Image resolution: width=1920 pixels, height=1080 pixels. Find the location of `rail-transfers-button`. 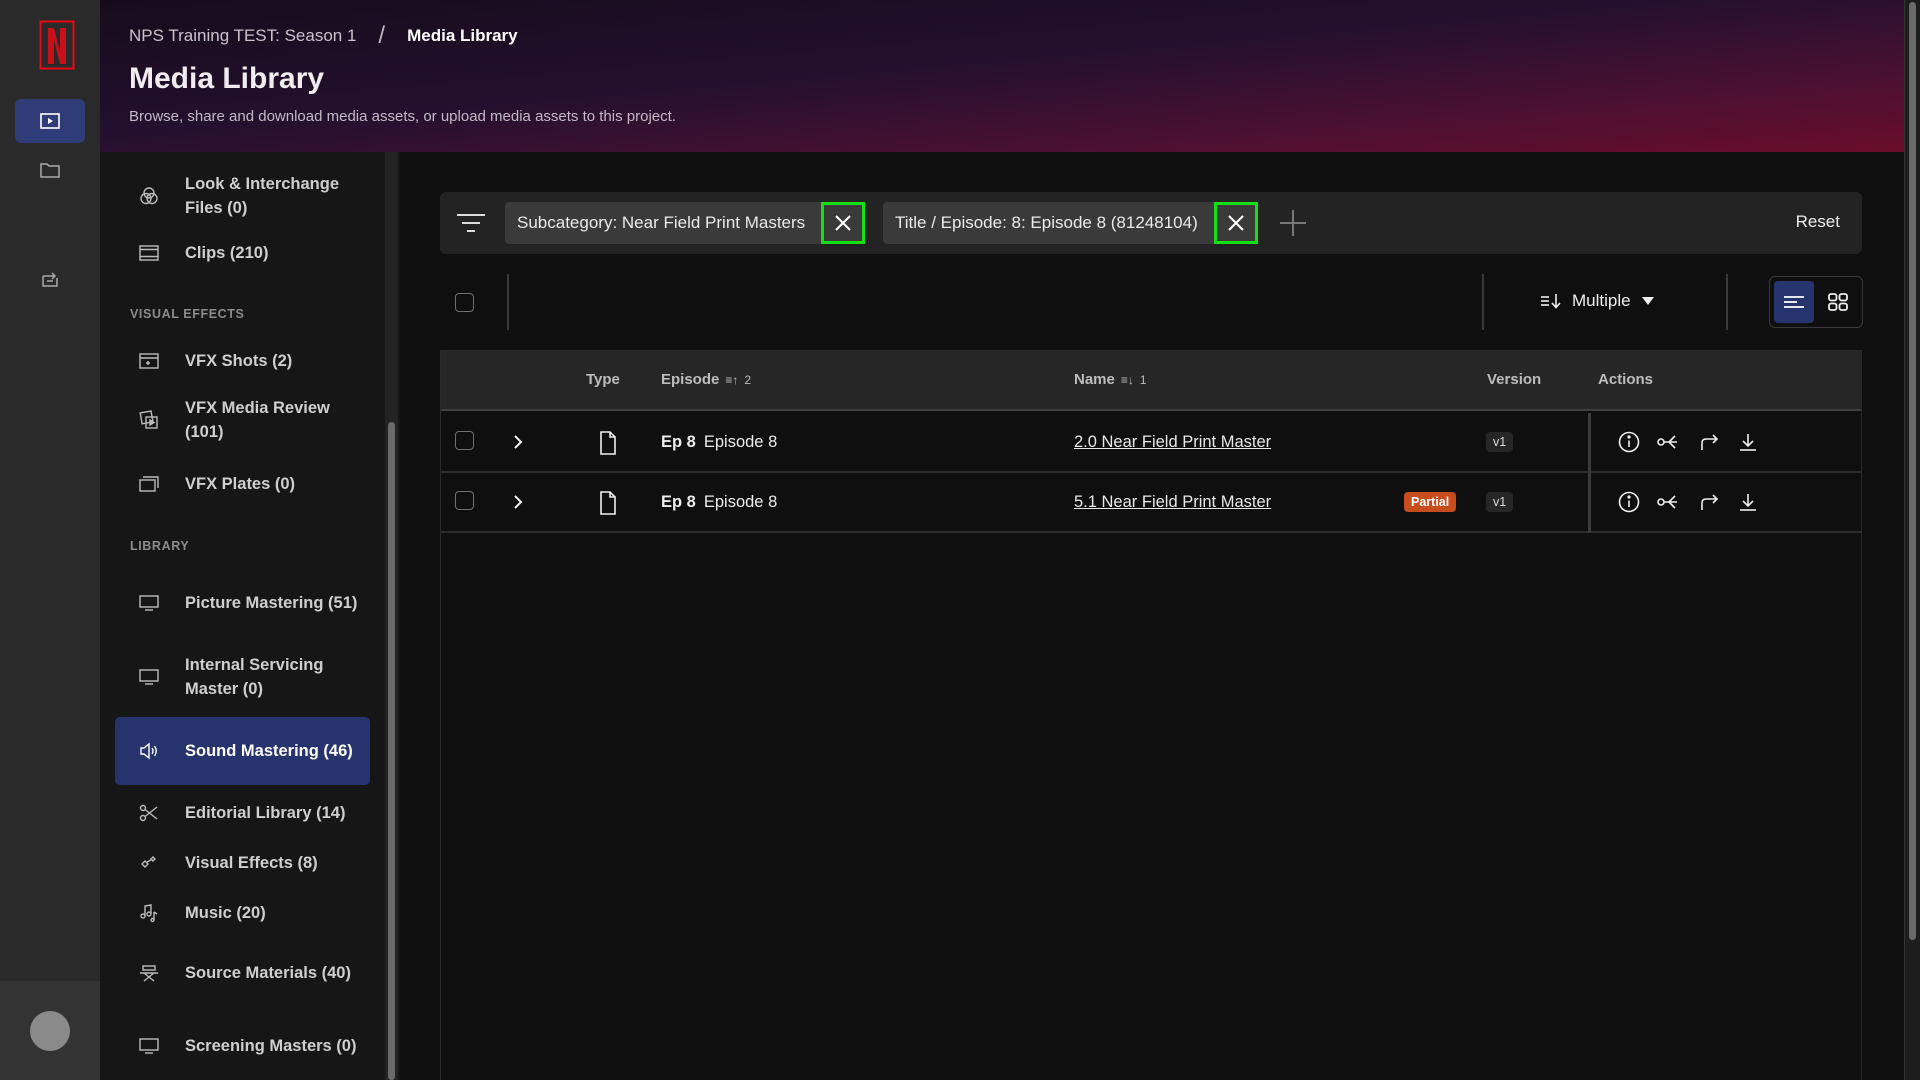

rail-transfers-button is located at coordinates (50, 279).